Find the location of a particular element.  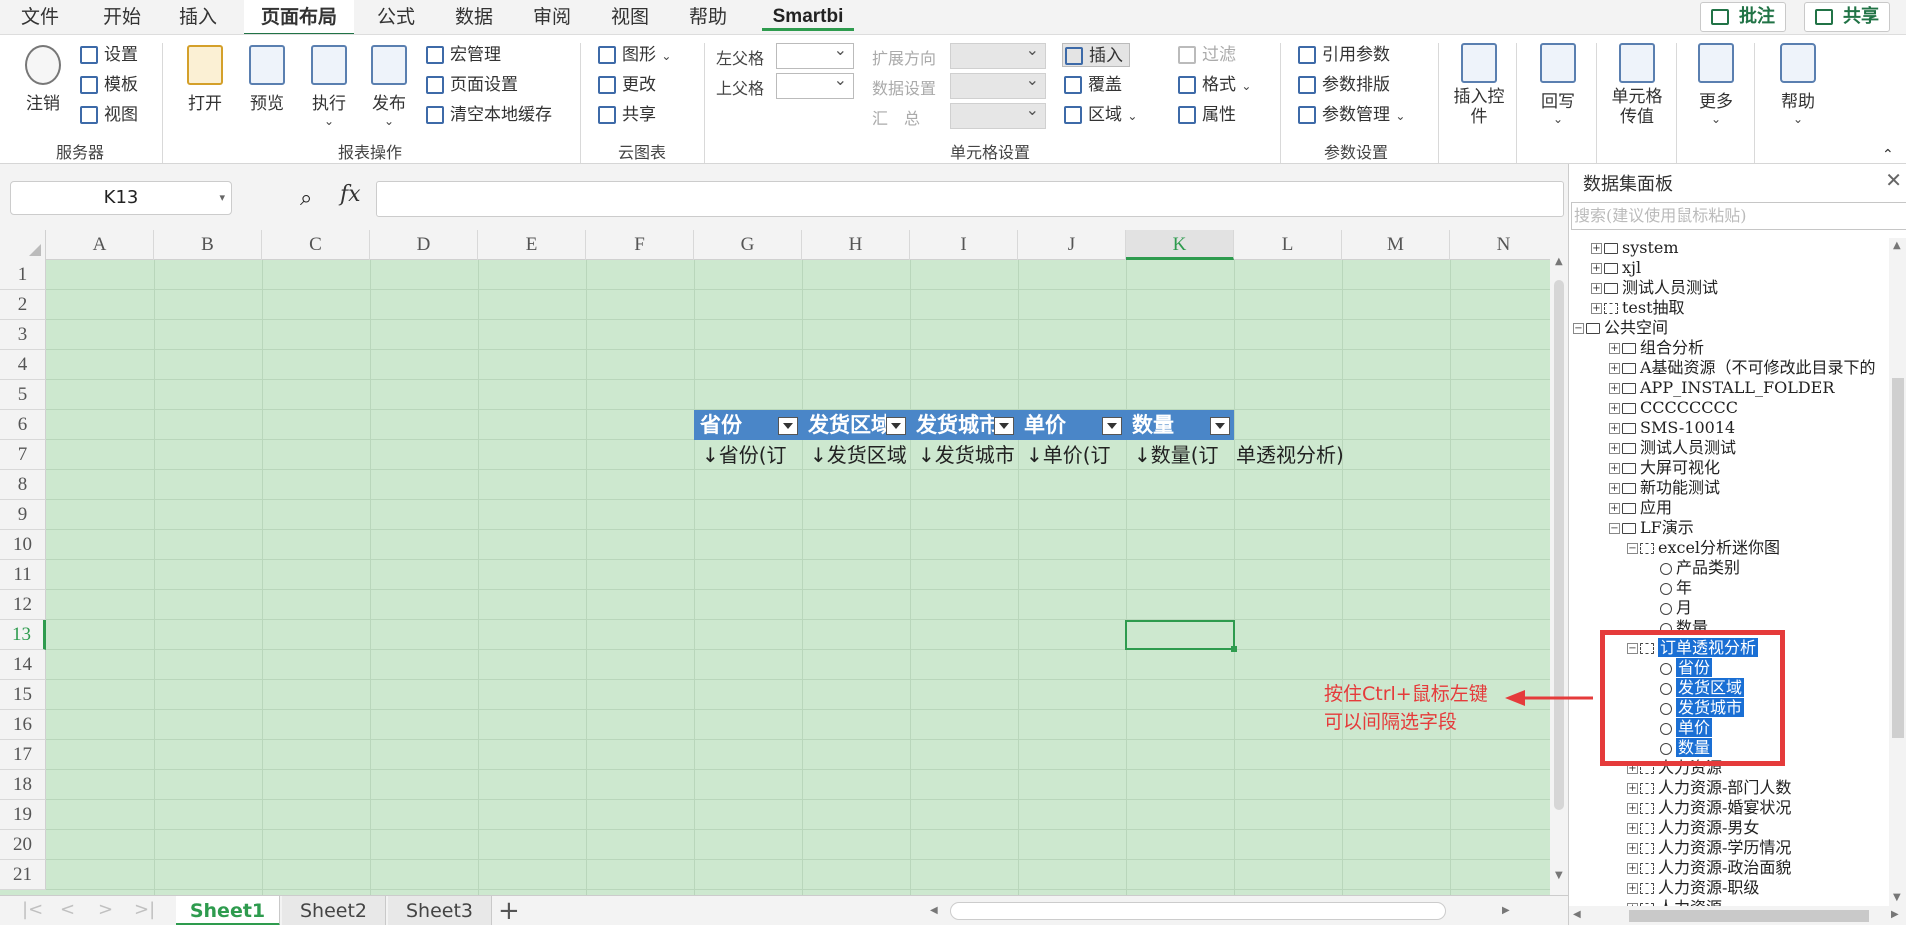

row-header: 2 is located at coordinates (23, 305).